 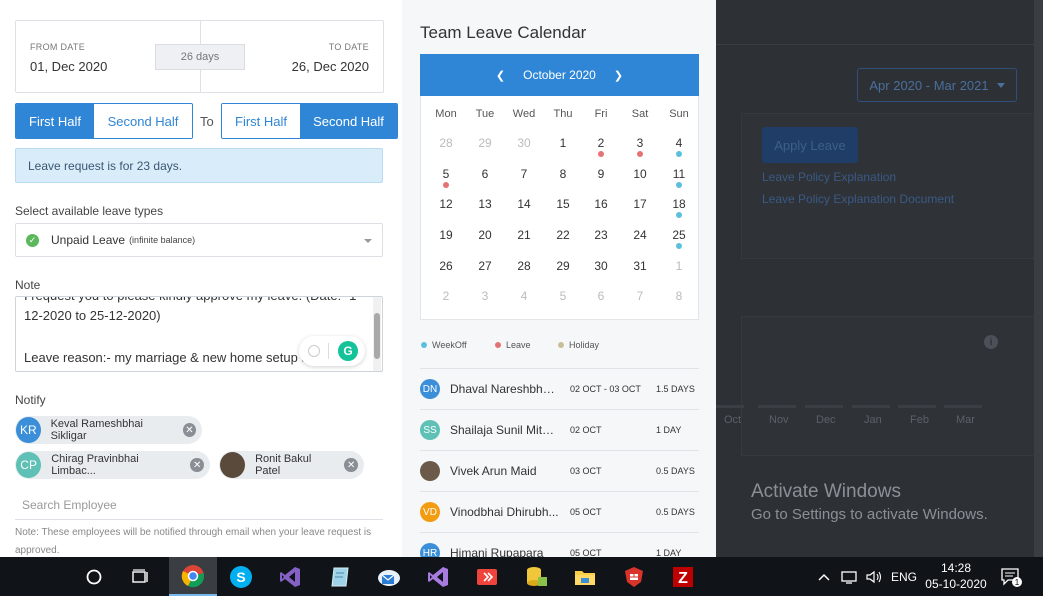 I want to click on start-first-half-button: First Half, so click(x=55, y=121).